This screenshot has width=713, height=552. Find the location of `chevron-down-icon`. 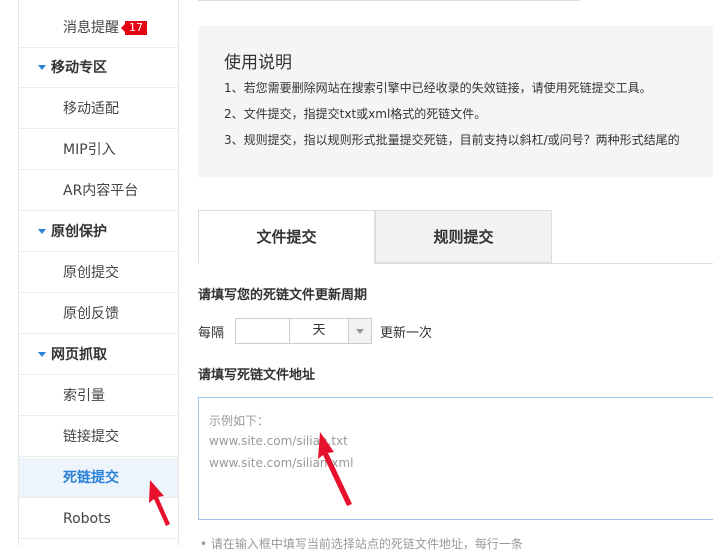

chevron-down-icon is located at coordinates (360, 331).